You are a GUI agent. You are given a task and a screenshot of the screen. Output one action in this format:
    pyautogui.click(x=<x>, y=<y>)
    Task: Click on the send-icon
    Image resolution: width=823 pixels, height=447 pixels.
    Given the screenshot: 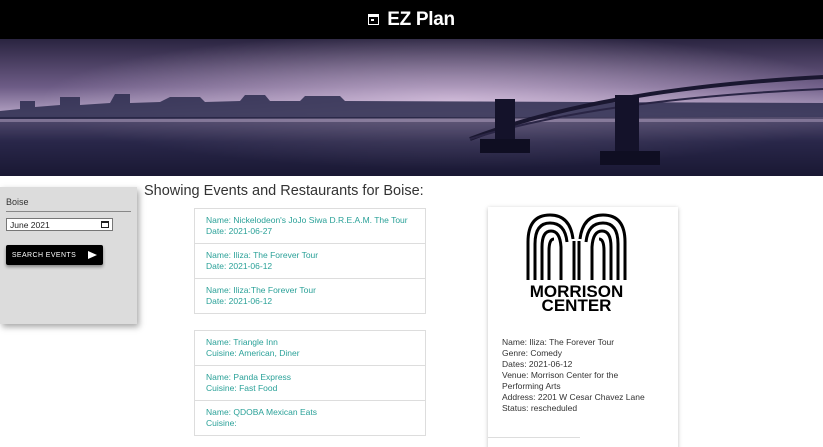 What is the action you would take?
    pyautogui.click(x=93, y=255)
    